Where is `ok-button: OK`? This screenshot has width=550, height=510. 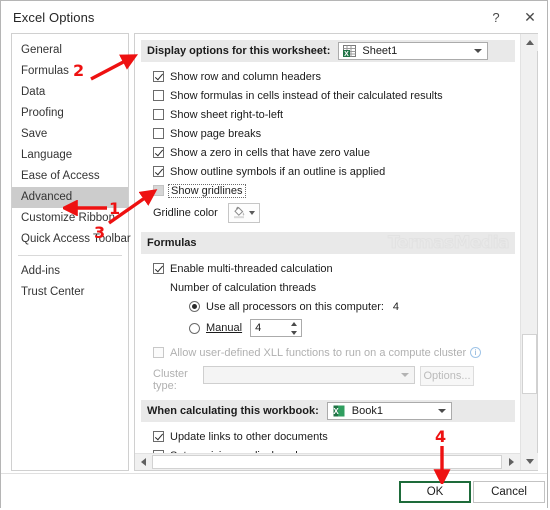
ok-button: OK is located at coordinates (435, 492).